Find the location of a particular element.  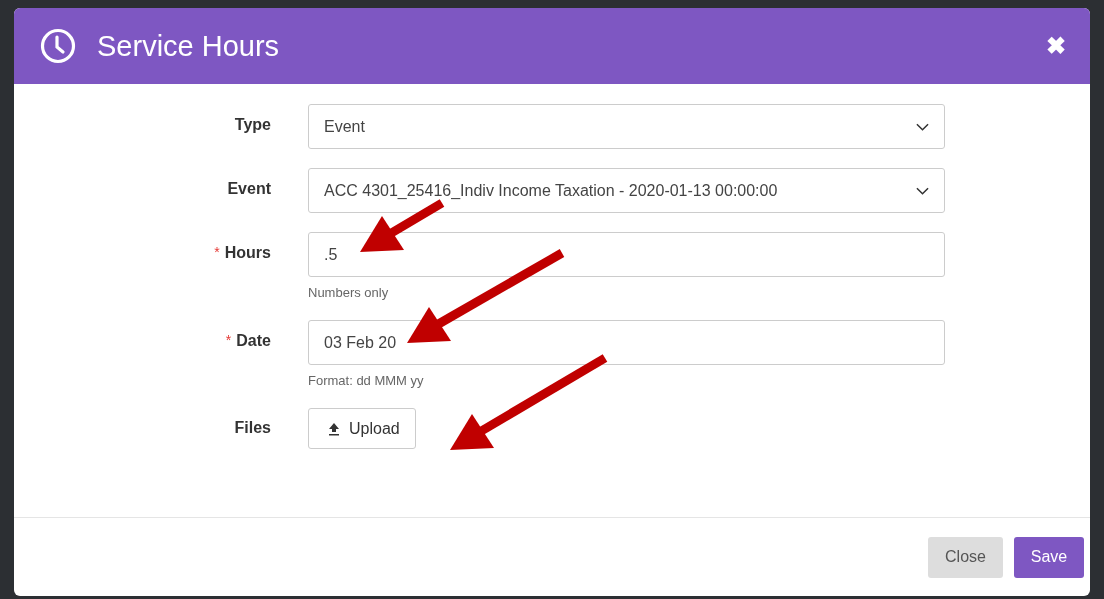

save-button: Save is located at coordinates (1049, 557).